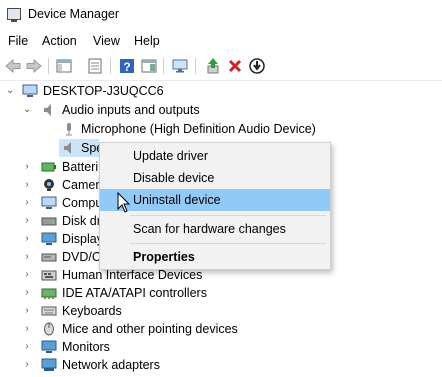  I want to click on disk-drive-icon, so click(49, 221).